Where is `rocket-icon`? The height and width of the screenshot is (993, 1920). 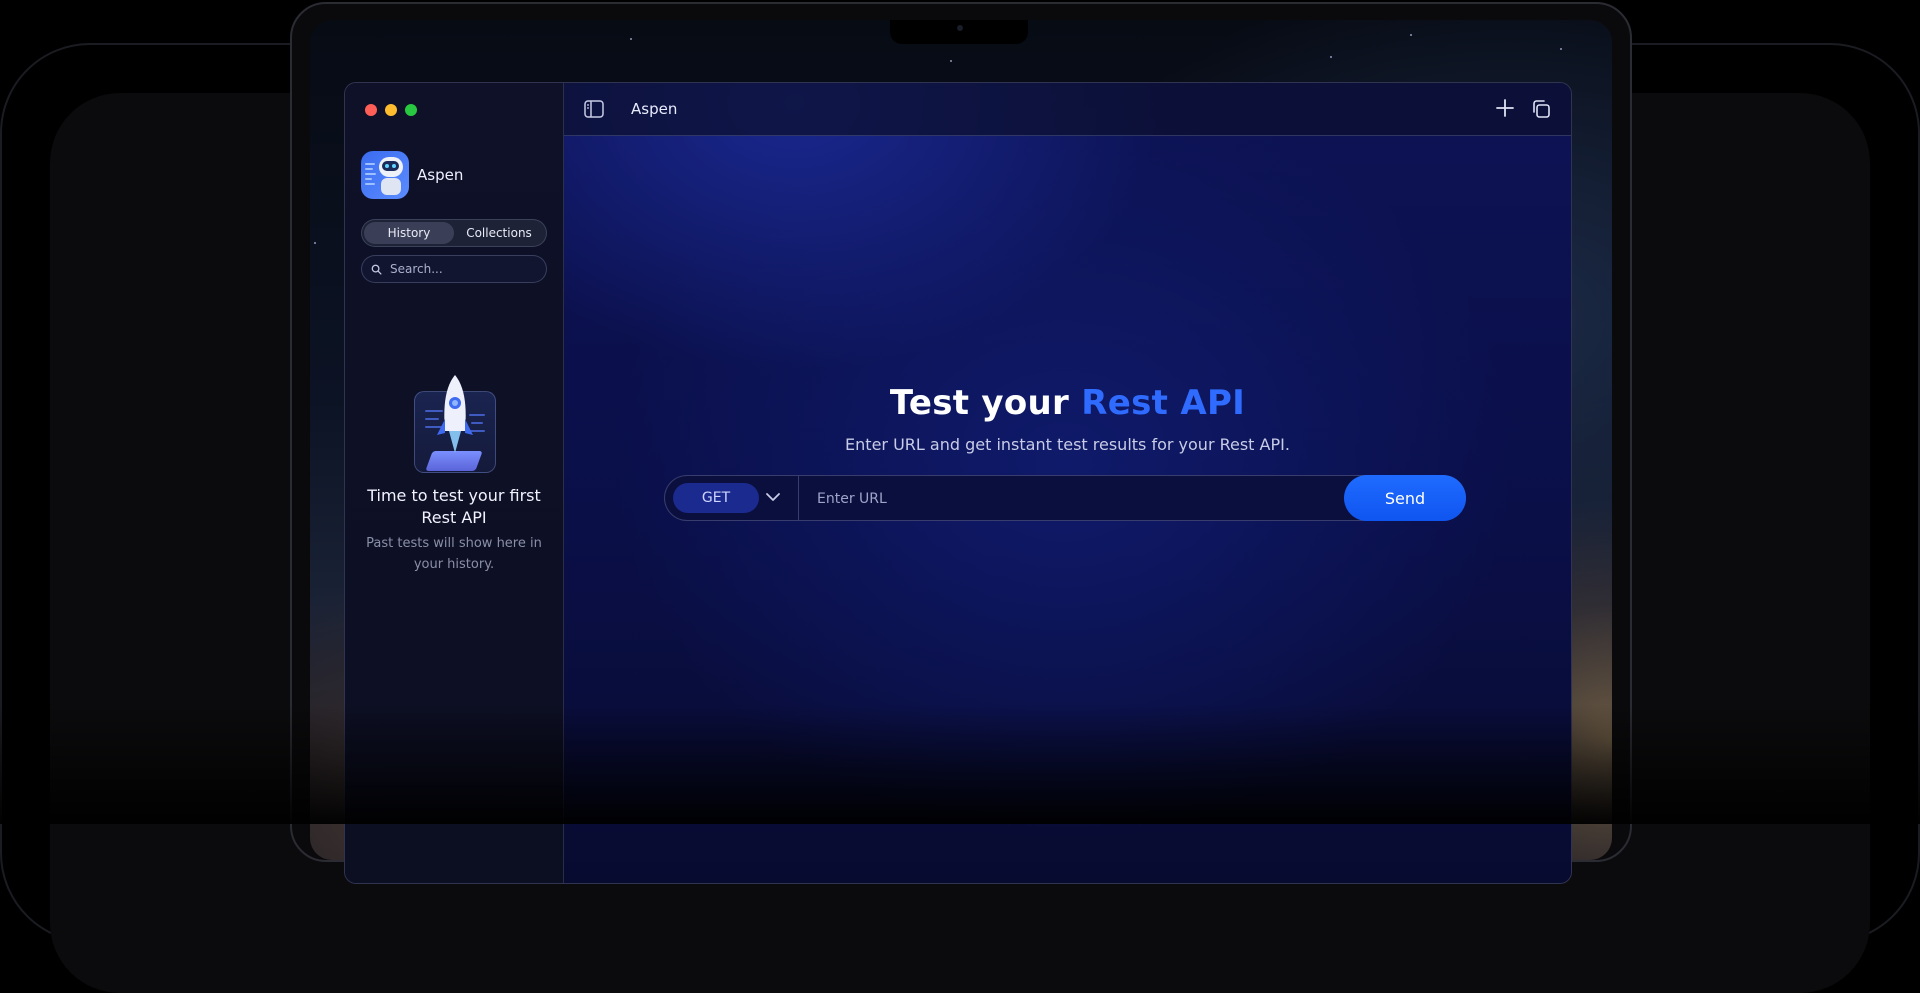 rocket-icon is located at coordinates (454, 423).